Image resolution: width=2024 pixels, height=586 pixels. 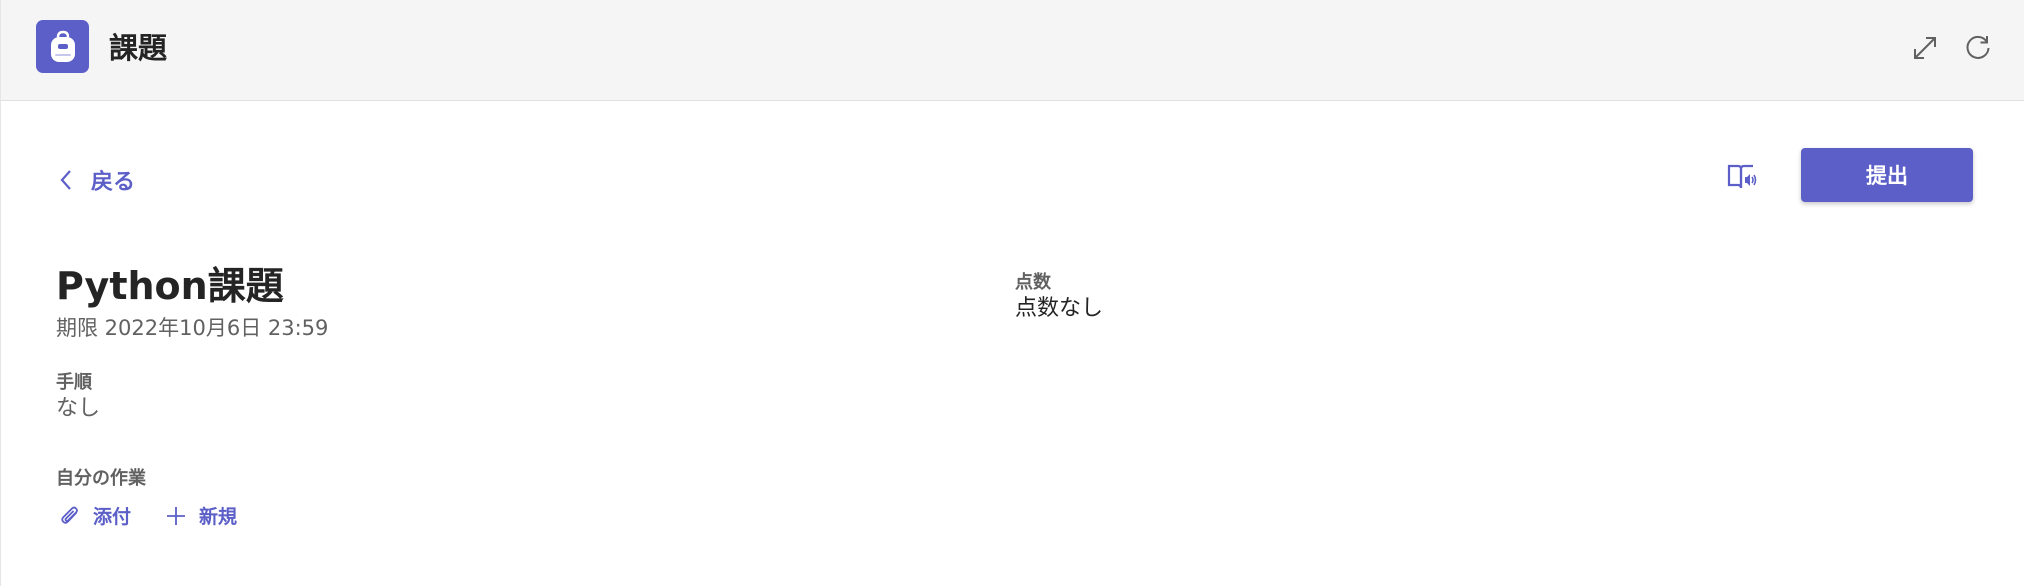 I want to click on attach-button: 添付, so click(x=95, y=515).